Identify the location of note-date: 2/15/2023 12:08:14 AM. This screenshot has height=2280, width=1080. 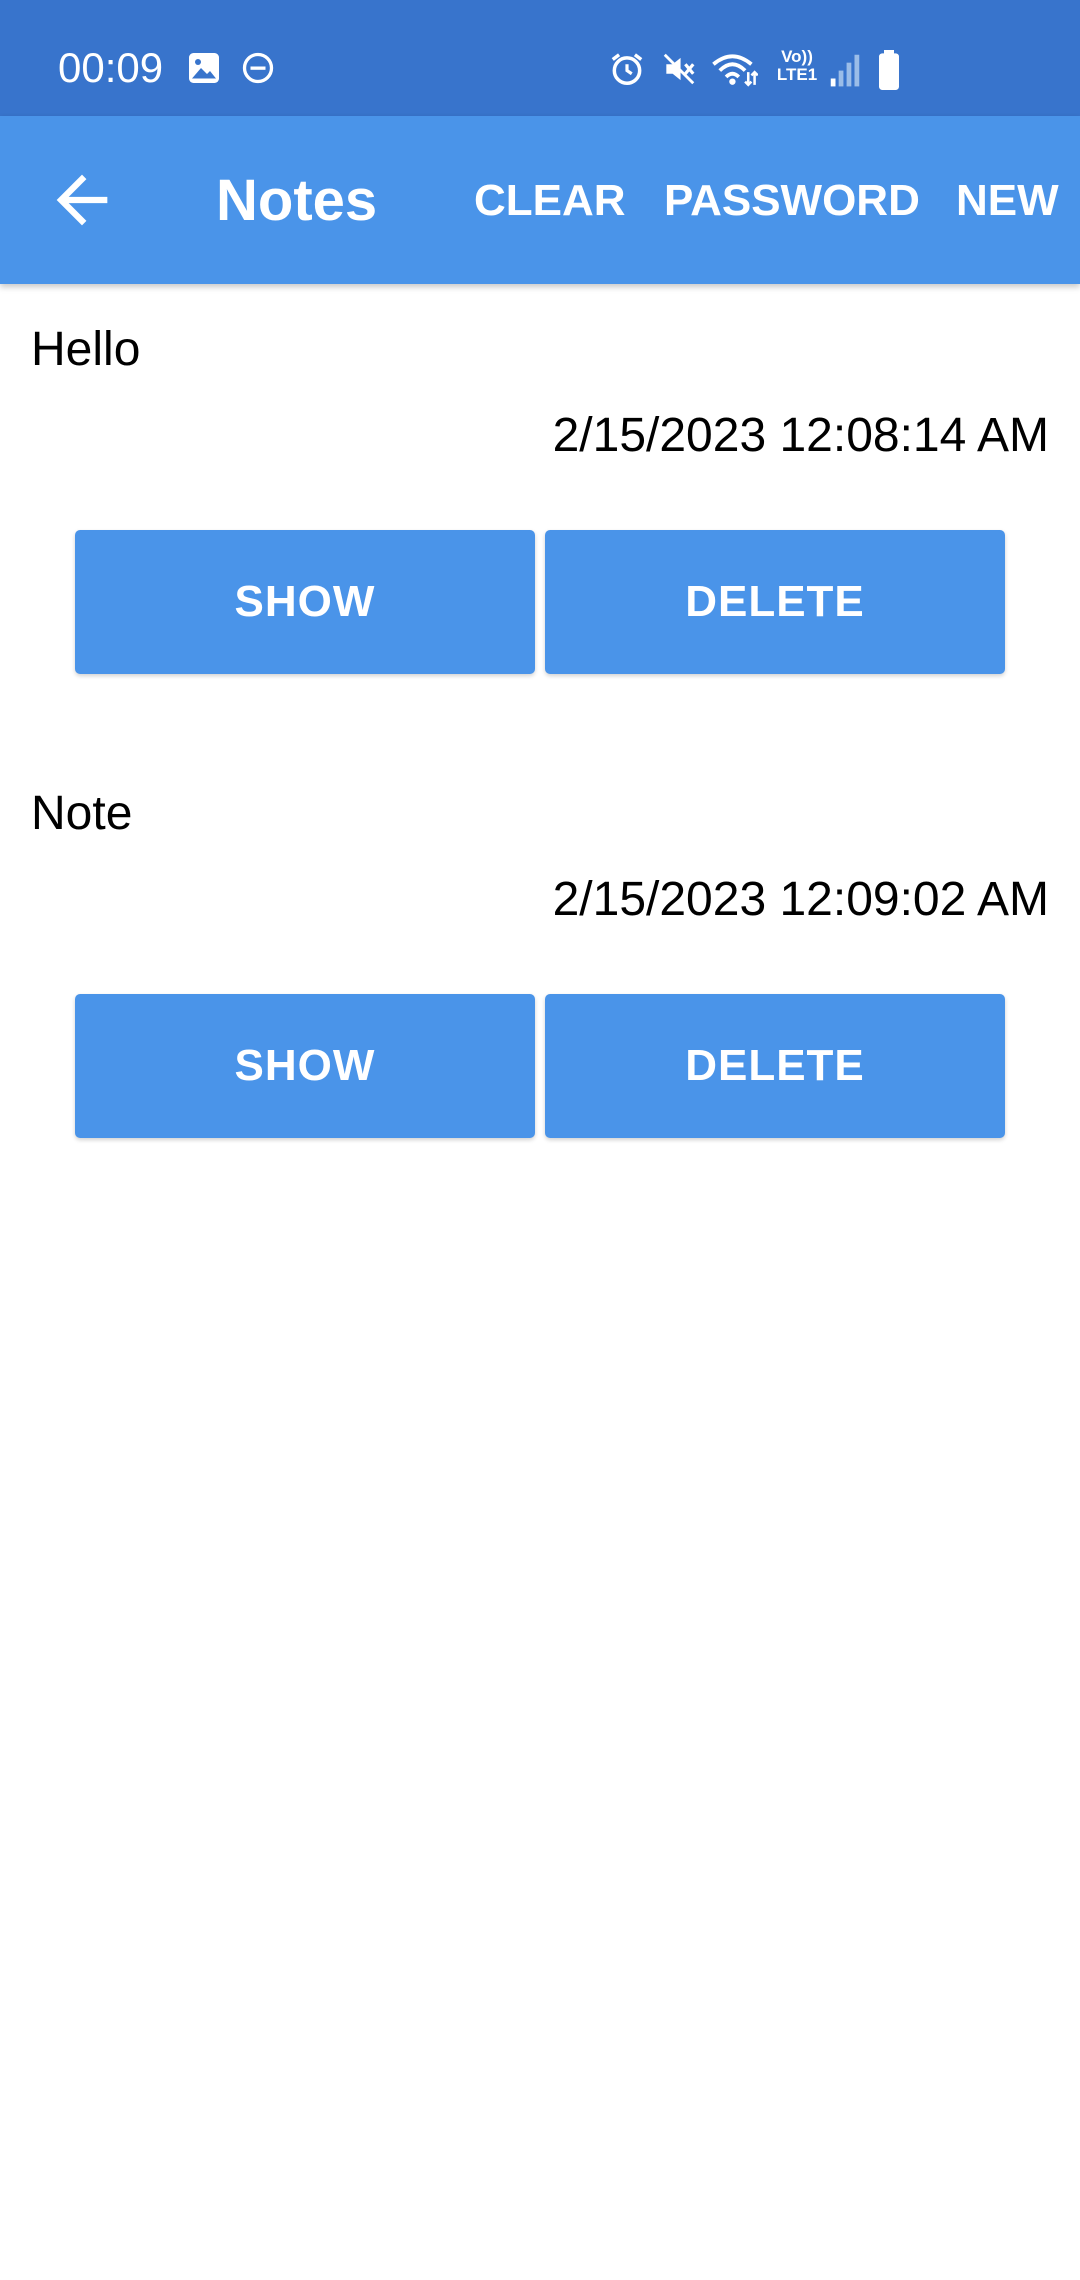
(800, 435).